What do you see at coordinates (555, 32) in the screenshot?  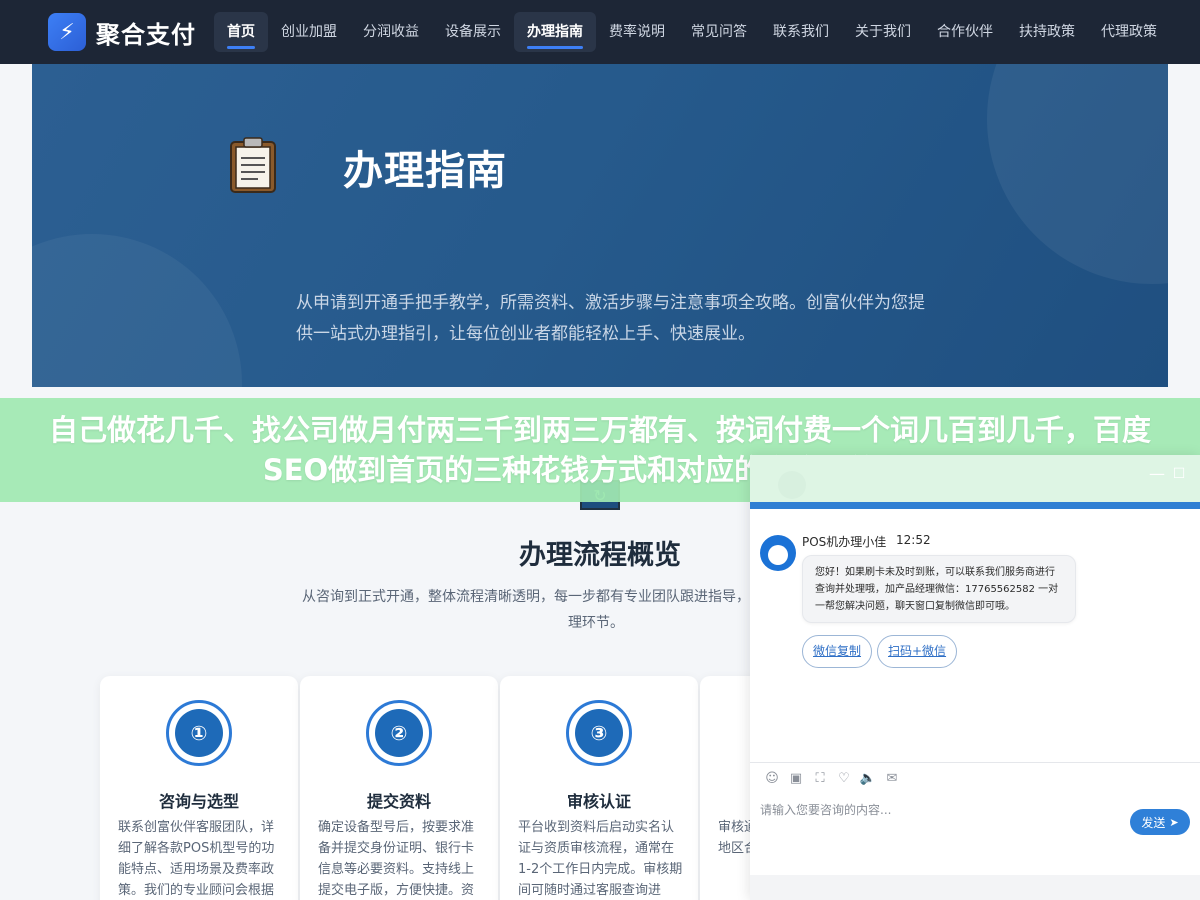 I see `nav-item-guide: 办理指南` at bounding box center [555, 32].